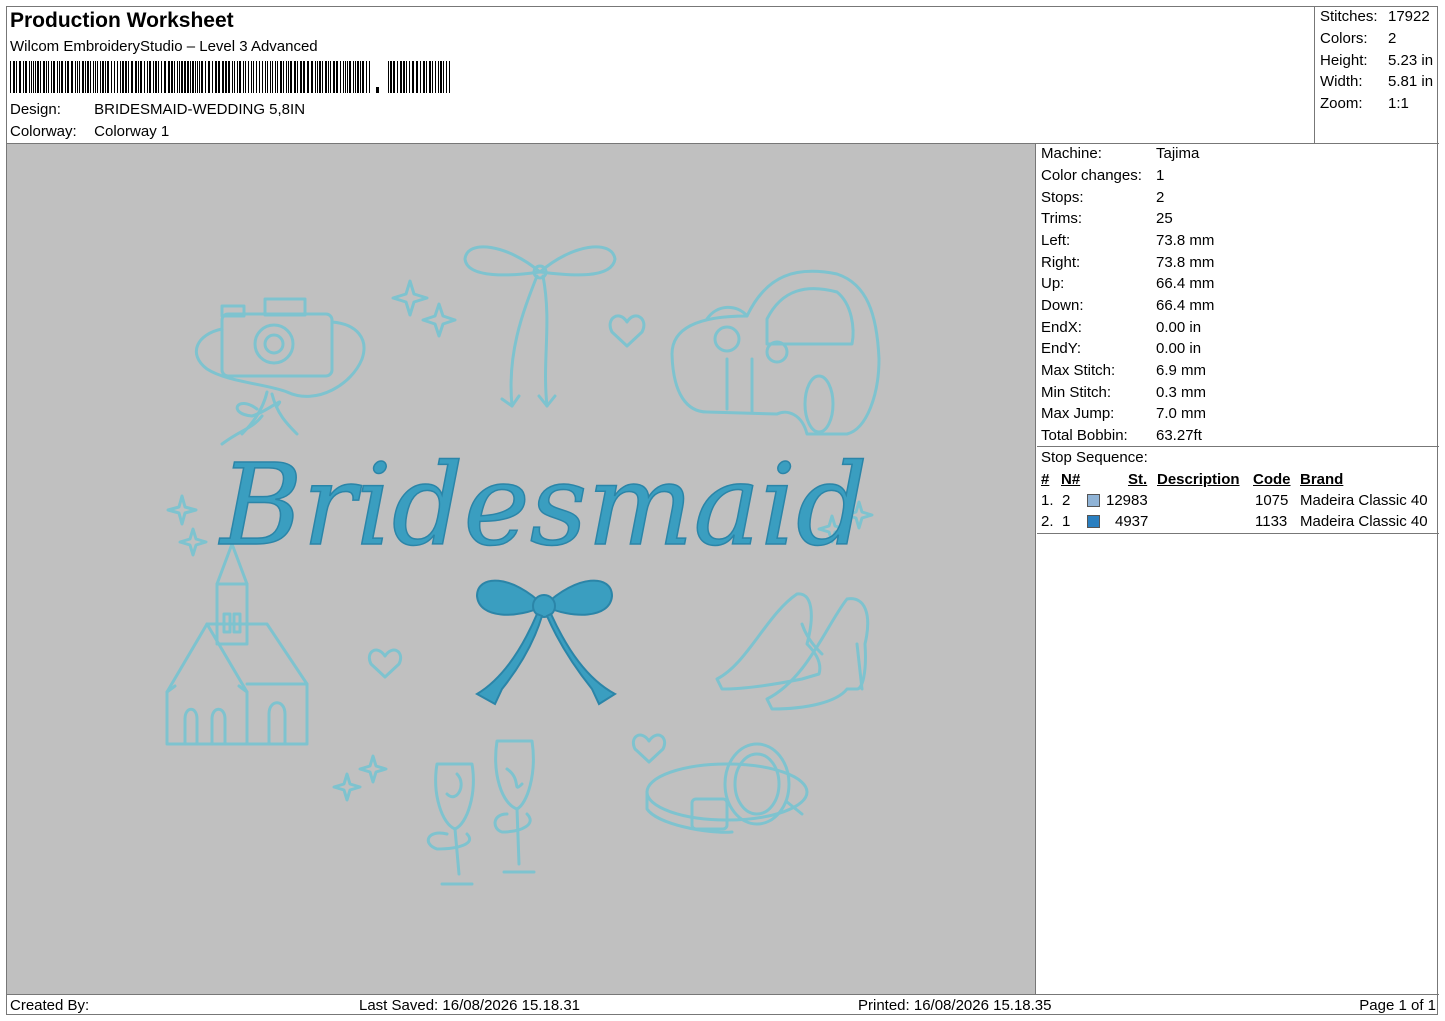 The height and width of the screenshot is (1021, 1445). Describe the element at coordinates (727, 788) in the screenshot. I see `wedding-rings-icon` at that location.